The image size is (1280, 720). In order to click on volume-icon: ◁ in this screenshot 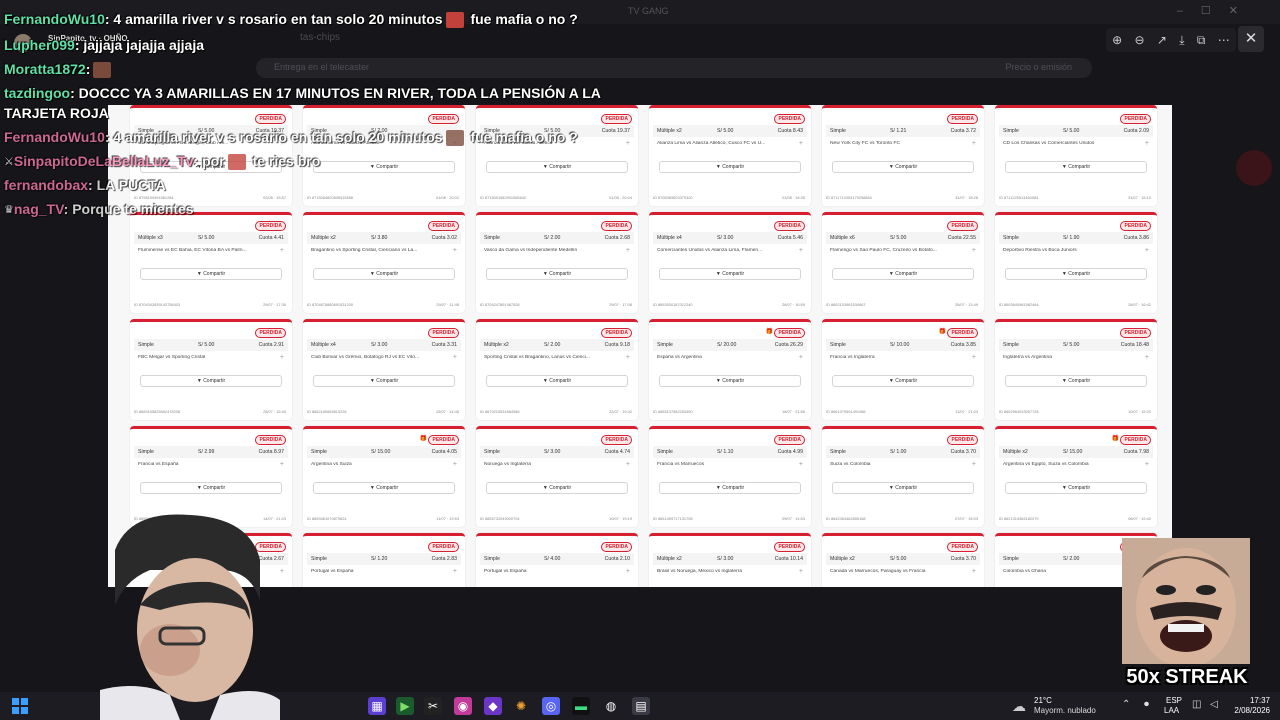, I will do `click(1214, 704)`.